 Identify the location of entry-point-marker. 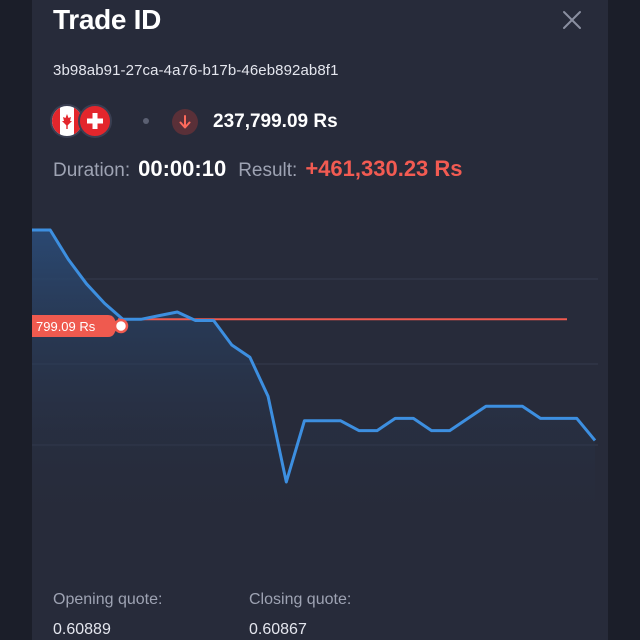
(121, 326).